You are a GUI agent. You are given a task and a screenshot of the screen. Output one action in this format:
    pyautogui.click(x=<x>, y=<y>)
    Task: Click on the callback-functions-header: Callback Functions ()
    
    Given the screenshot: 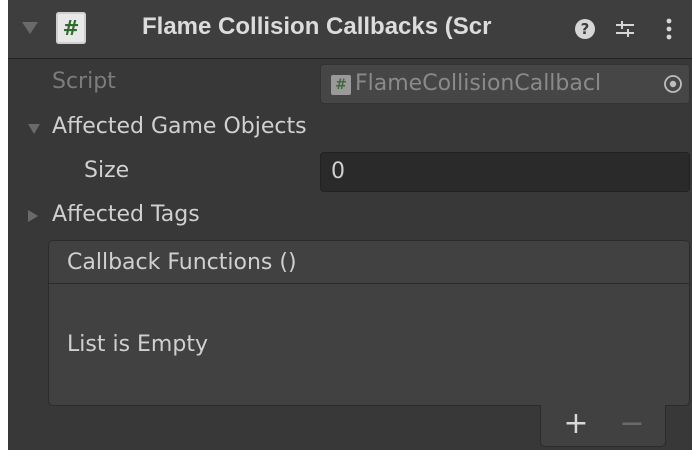 What is the action you would take?
    pyautogui.click(x=369, y=262)
    